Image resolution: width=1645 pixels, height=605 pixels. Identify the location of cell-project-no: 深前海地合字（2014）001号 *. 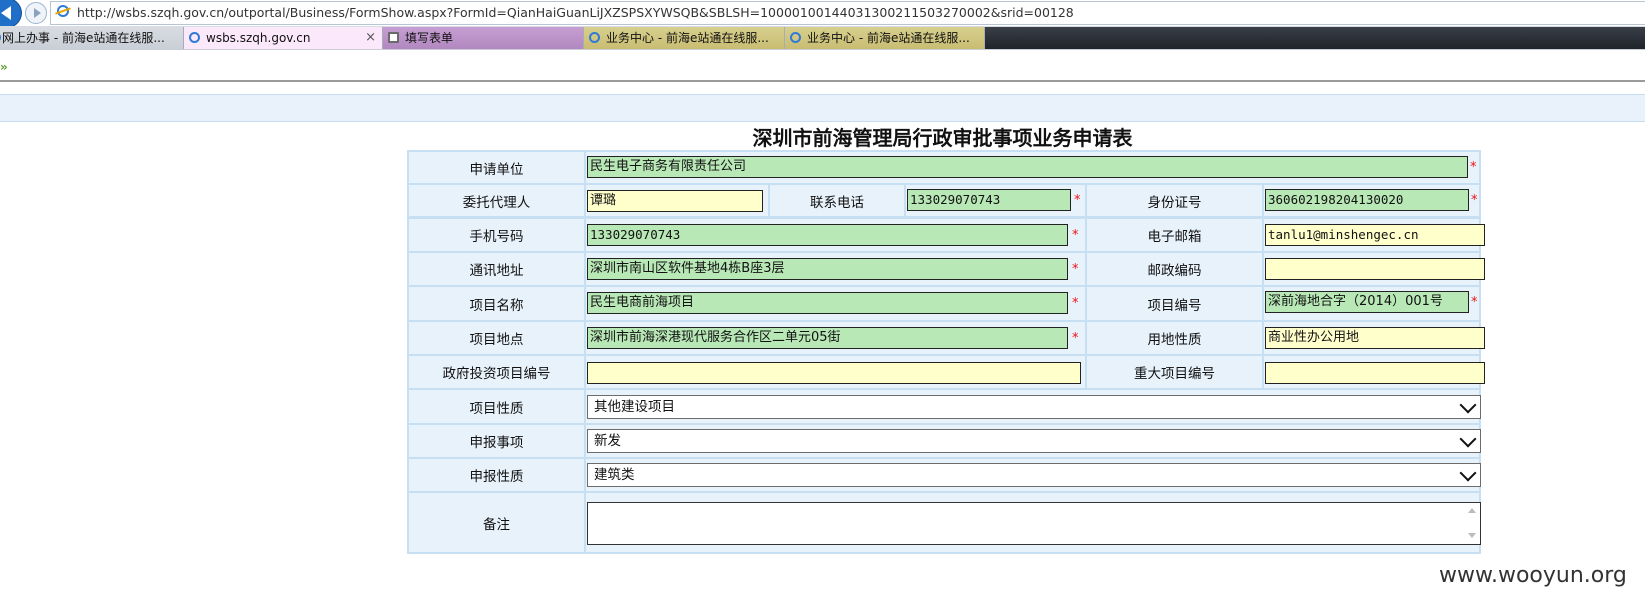
(1371, 303).